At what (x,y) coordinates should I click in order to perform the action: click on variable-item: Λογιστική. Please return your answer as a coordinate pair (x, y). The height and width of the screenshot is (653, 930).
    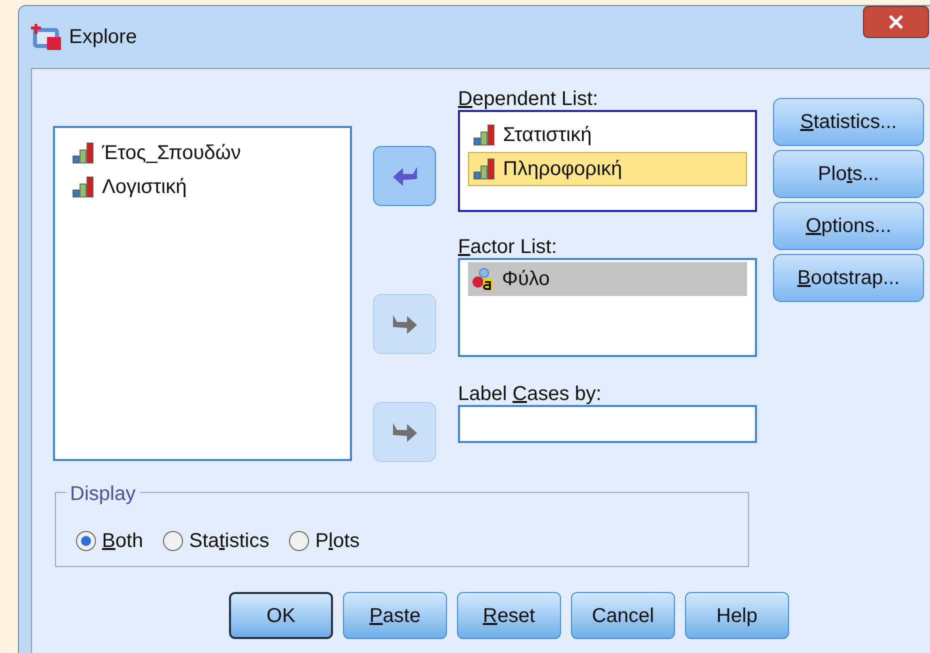
    Looking at the image, I should click on (208, 187).